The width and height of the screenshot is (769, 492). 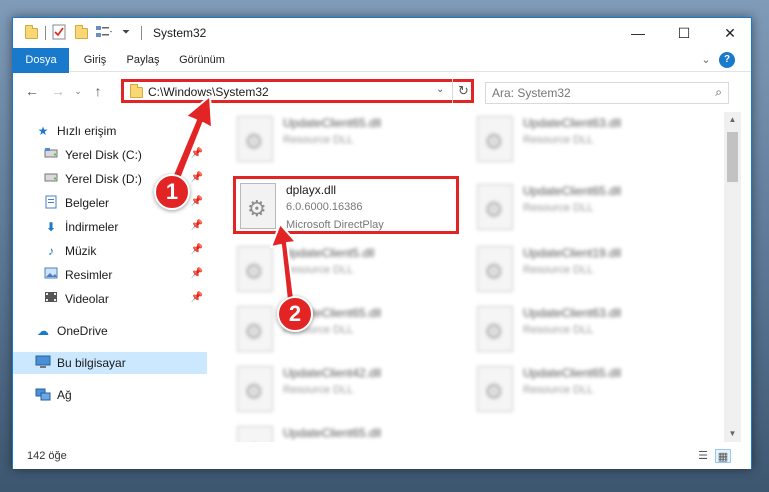 I want to click on tab-view: Görünüm, so click(x=202, y=60).